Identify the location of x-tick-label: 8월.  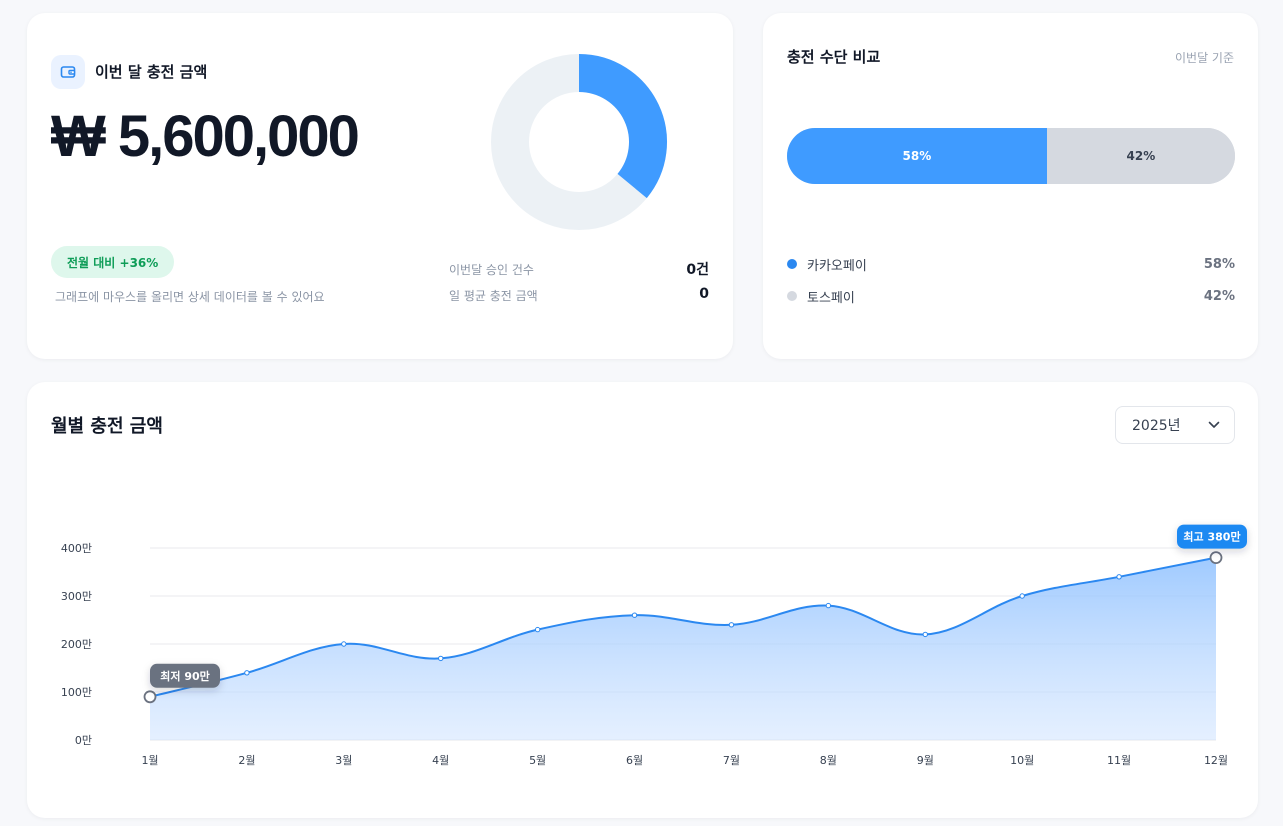
(828, 760).